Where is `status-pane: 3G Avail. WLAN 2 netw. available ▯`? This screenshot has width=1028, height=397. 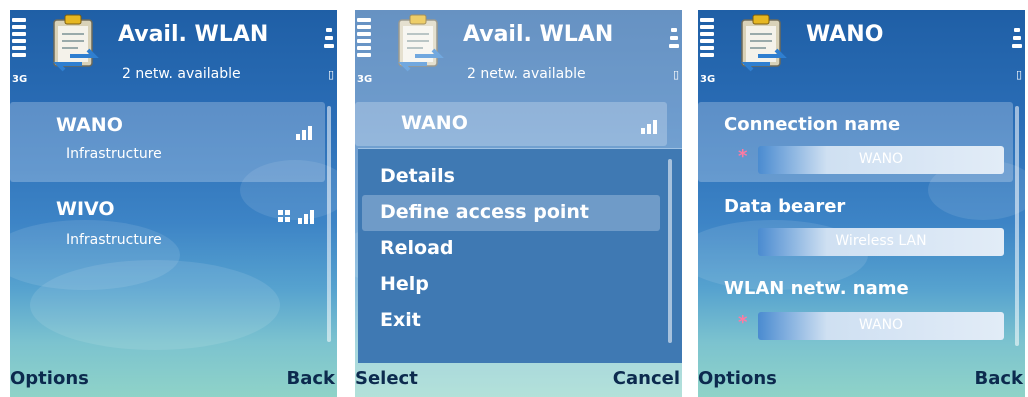 status-pane: 3G Avail. WLAN 2 netw. available ▯ is located at coordinates (173, 56).